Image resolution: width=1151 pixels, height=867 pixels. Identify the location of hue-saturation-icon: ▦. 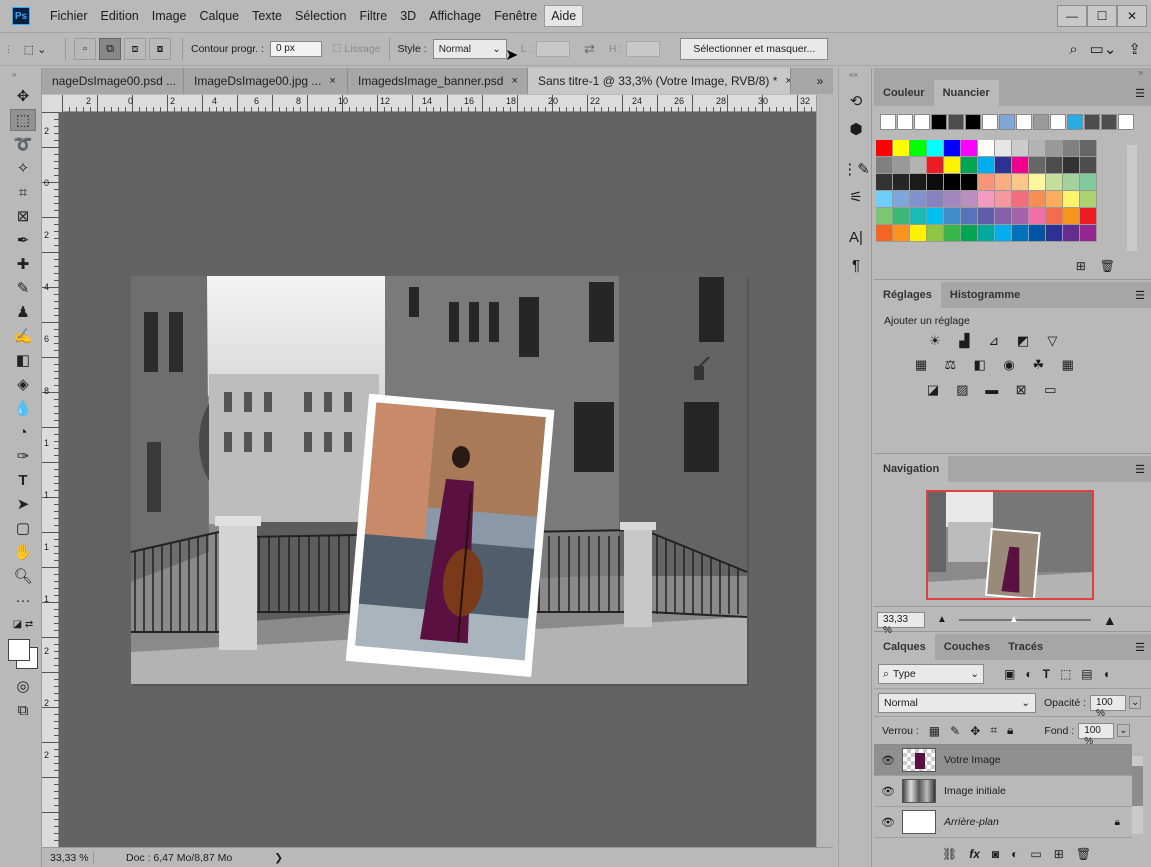
(921, 365).